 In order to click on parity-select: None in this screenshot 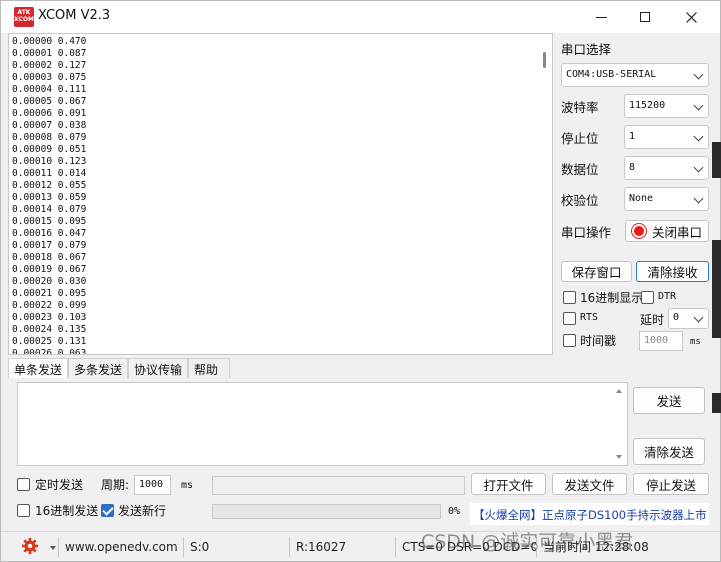, I will do `click(666, 199)`.